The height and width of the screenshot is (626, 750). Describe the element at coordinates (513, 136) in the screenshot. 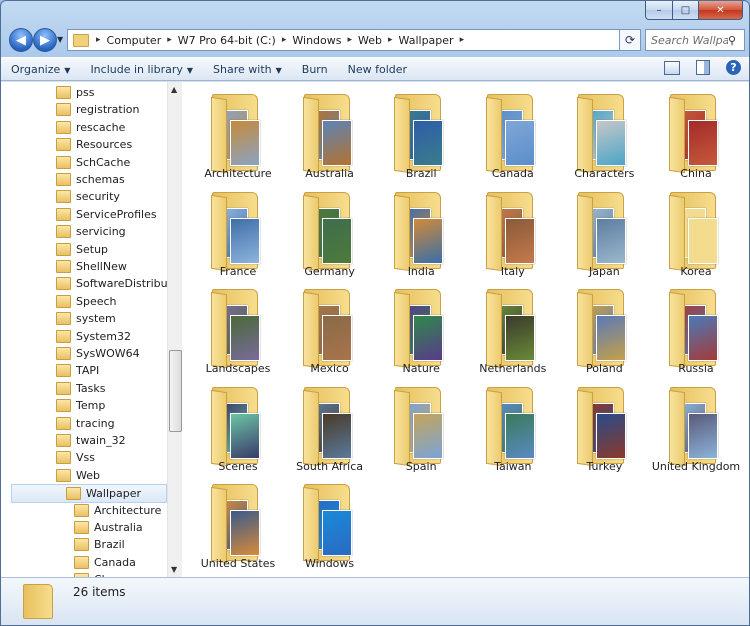

I see `folder-tile: Canada` at that location.